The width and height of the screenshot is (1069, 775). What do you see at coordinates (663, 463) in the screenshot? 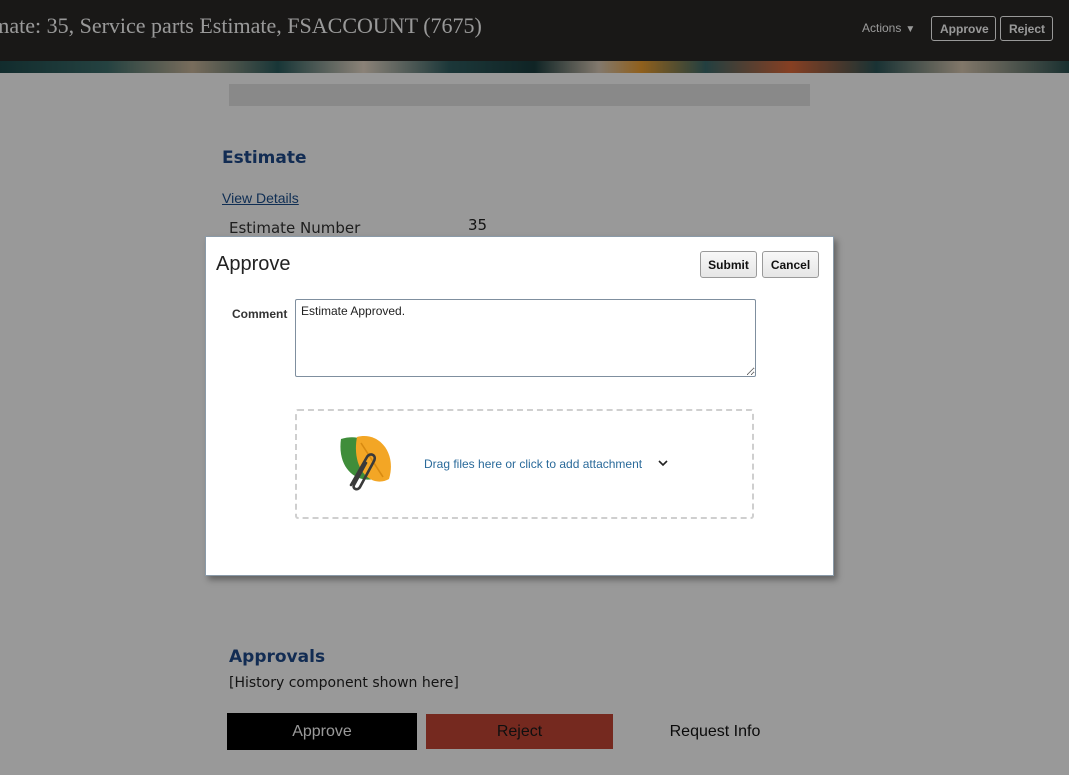
I see `chevron-down-icon` at bounding box center [663, 463].